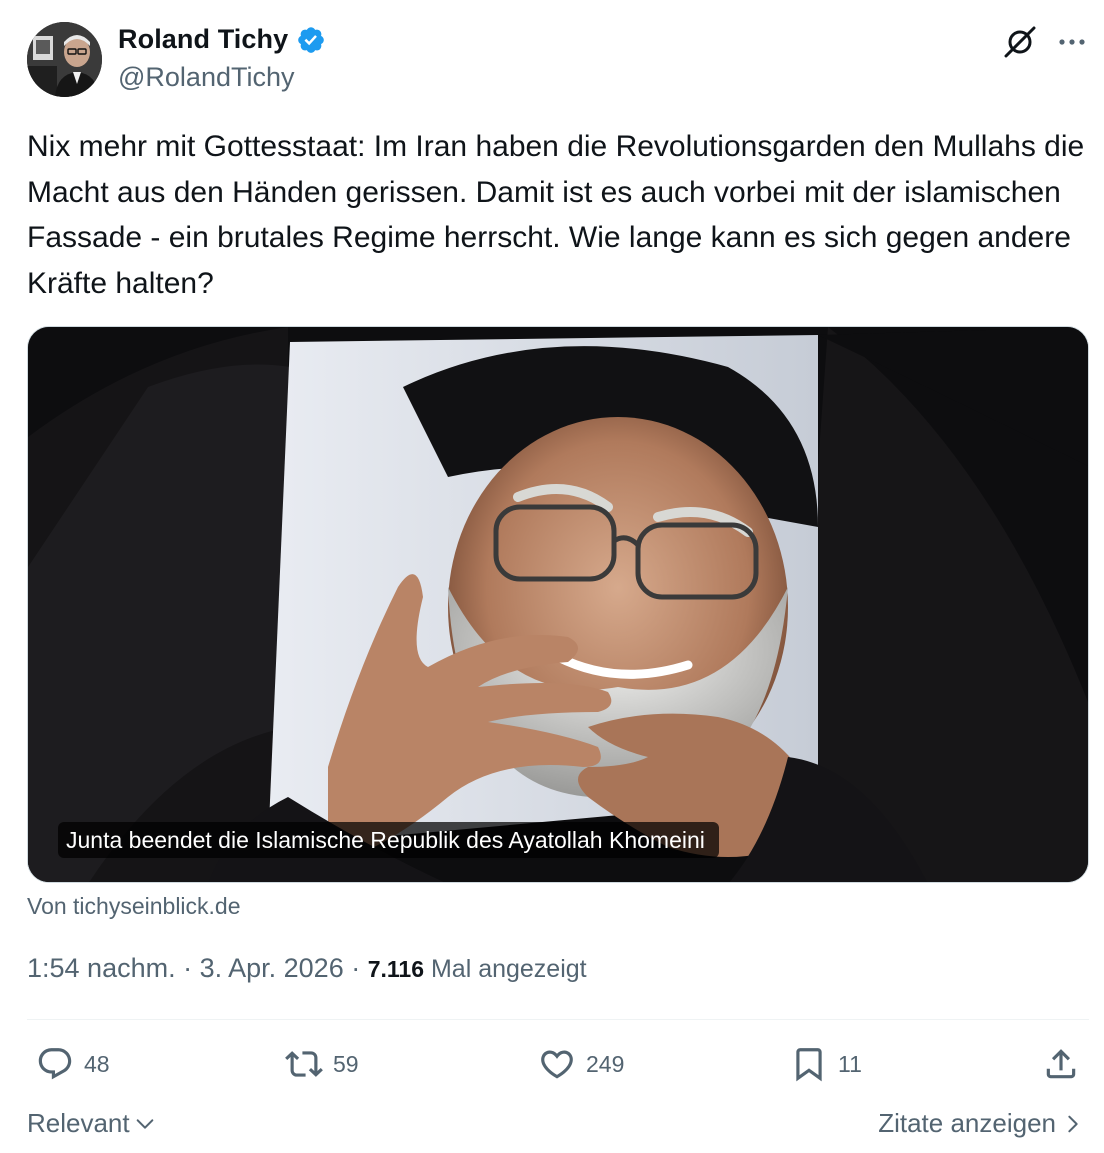 This screenshot has height=1153, width=1104. I want to click on author-display-name: Roland Tichy, so click(203, 39).